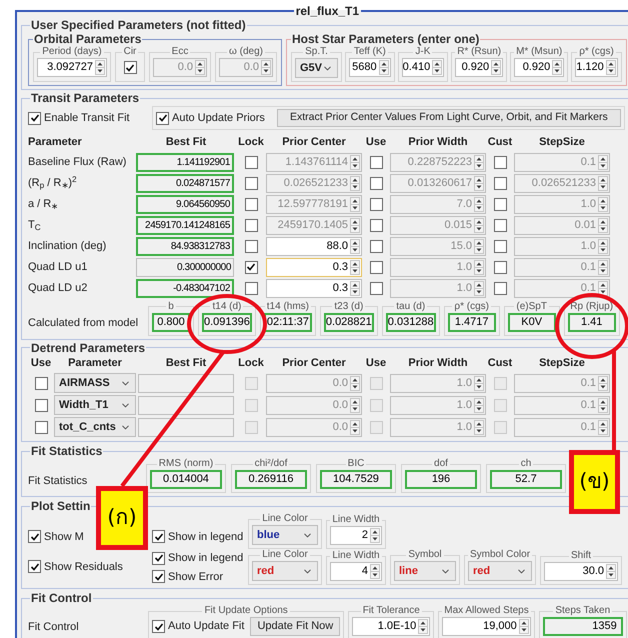 This screenshot has height=638, width=628. Describe the element at coordinates (438, 183) in the screenshot. I see `number-field: 0.013260617` at that location.